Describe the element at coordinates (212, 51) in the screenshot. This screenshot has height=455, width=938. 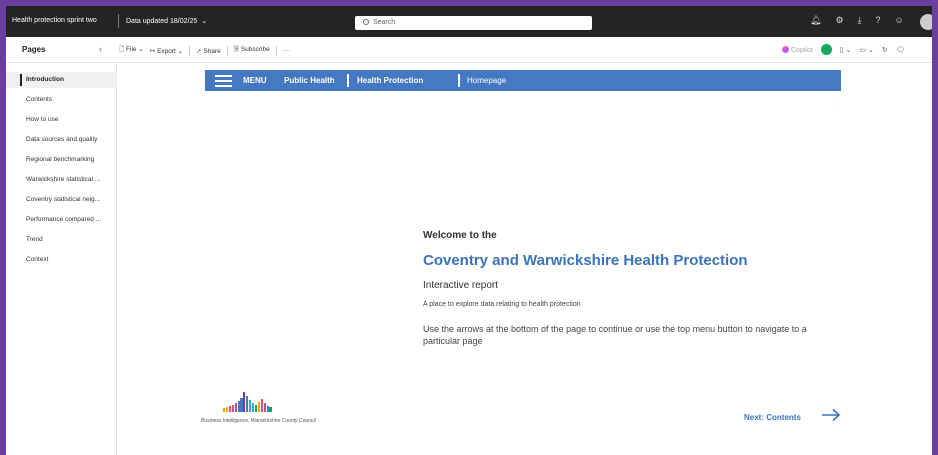
I see `share-label: Share` at that location.